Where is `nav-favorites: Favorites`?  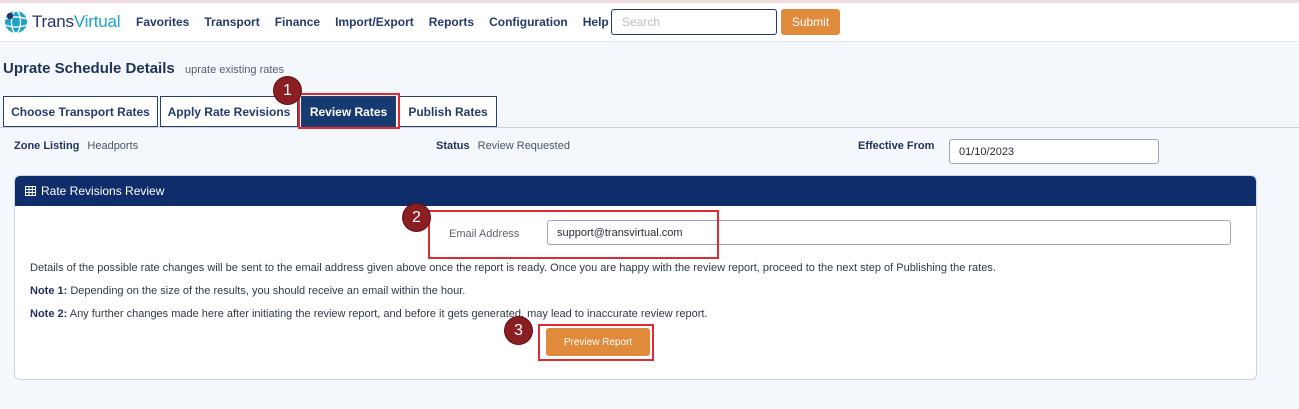 nav-favorites: Favorites is located at coordinates (162, 22).